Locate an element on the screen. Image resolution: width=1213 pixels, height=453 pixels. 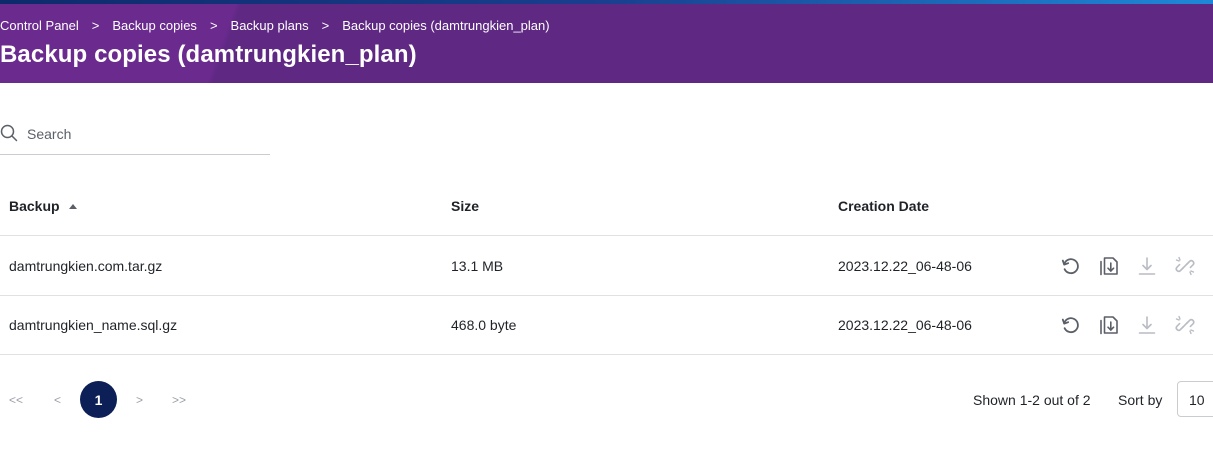
search-input is located at coordinates (147, 134).